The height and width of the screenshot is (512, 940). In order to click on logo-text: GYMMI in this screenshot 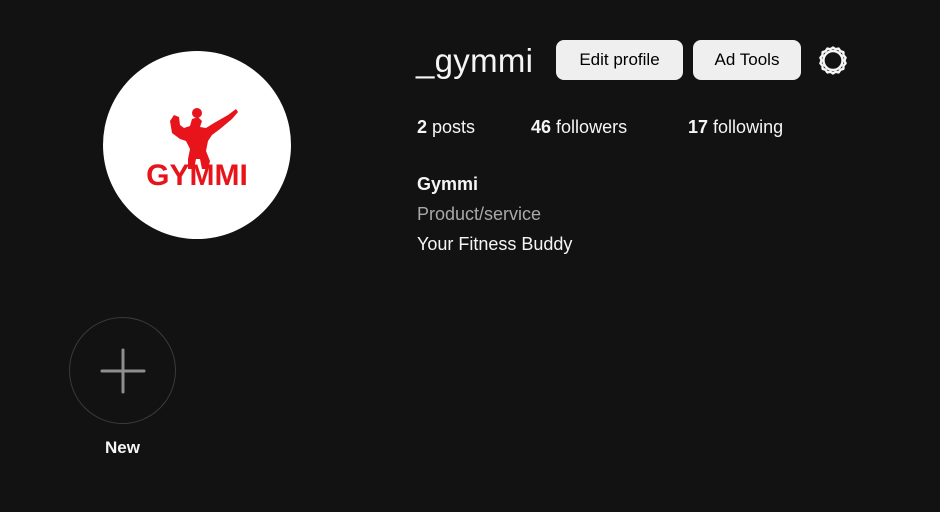, I will do `click(197, 175)`.